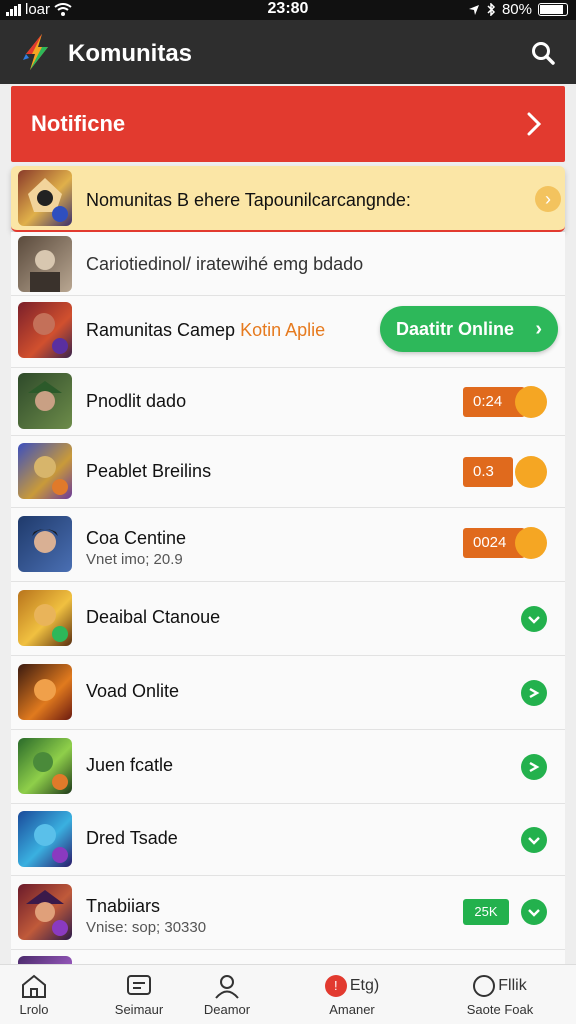 The width and height of the screenshot is (576, 1024). I want to click on list-item: Deaibal Ctanoue, so click(288, 619).